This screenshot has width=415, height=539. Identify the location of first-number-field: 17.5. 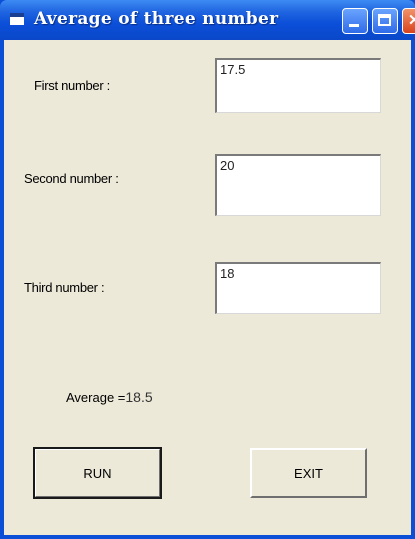
(298, 85).